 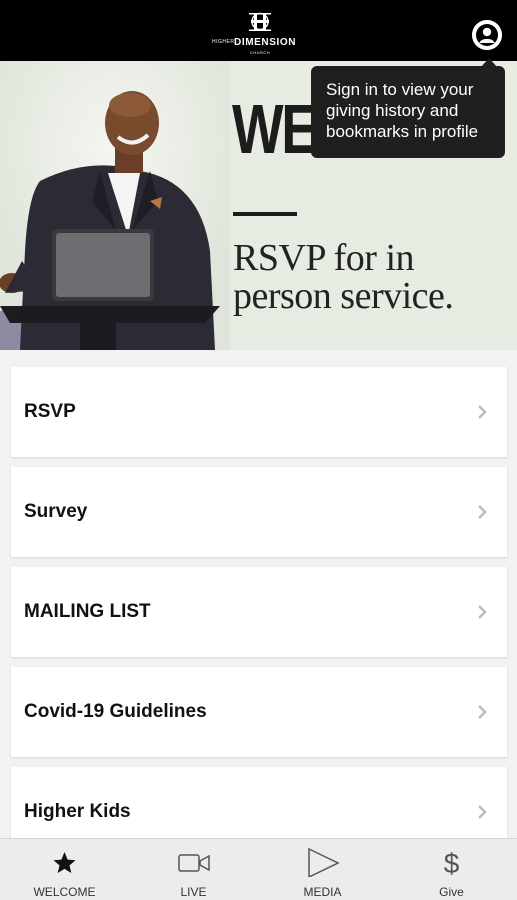 I want to click on hero-headline: WE, so click(x=275, y=129).